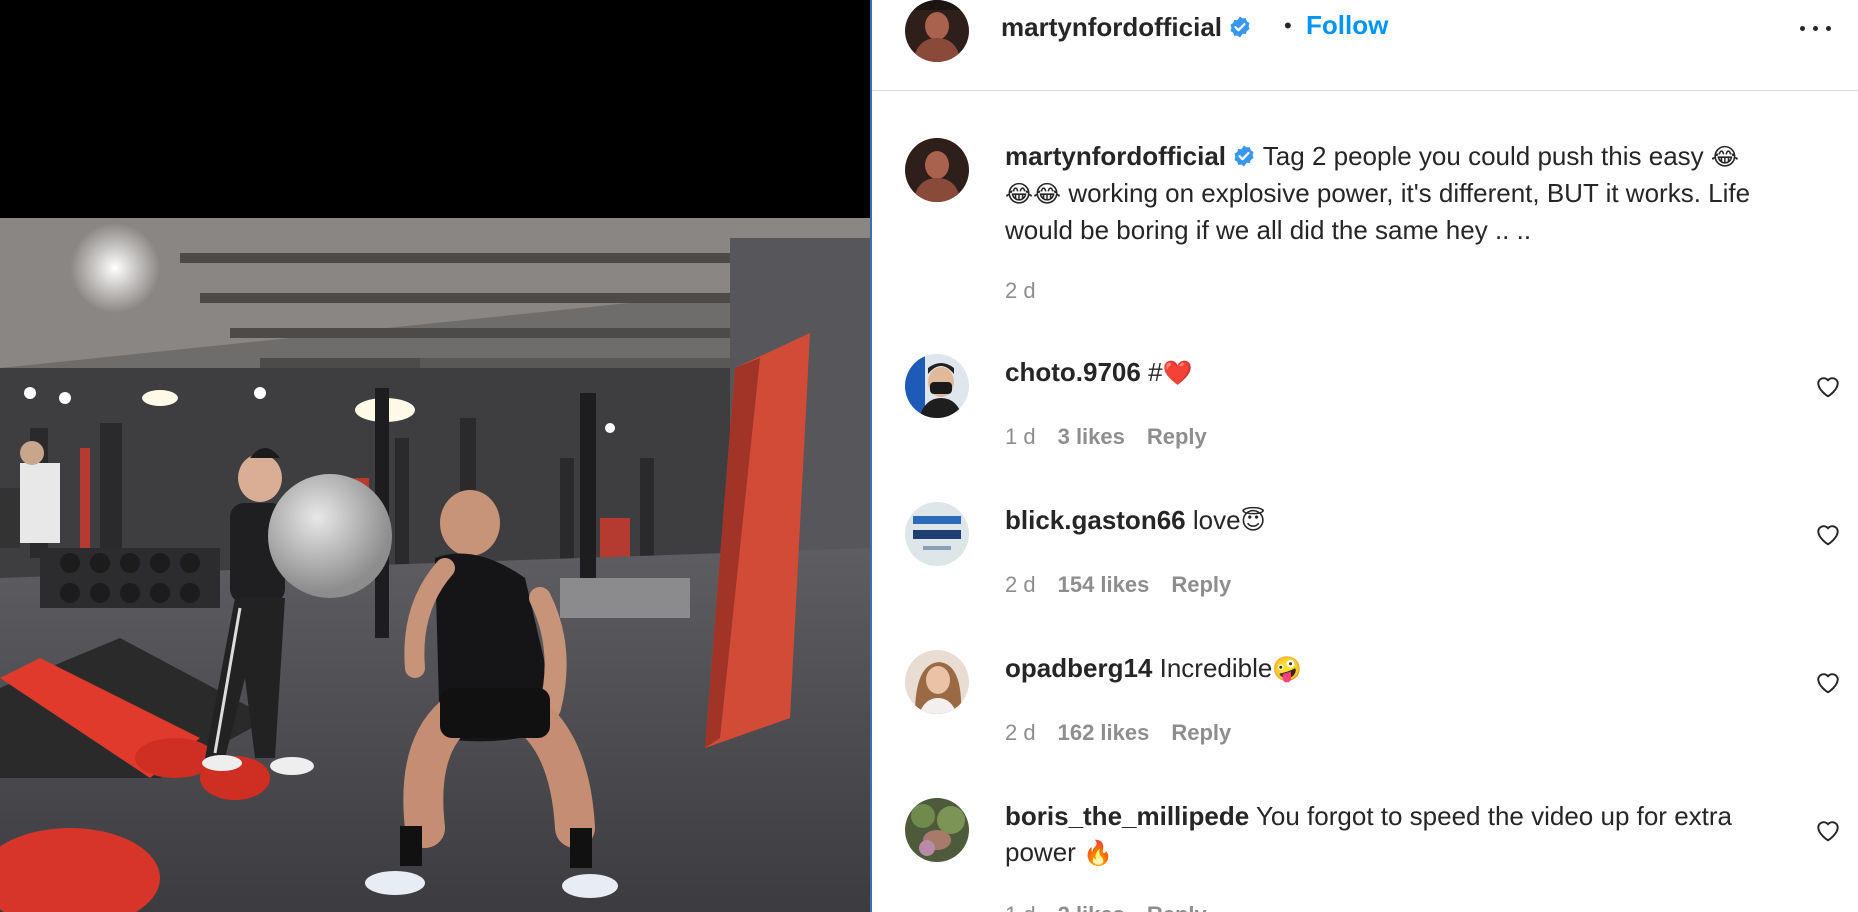 This screenshot has height=912, width=1858. Describe the element at coordinates (1365, 557) in the screenshot. I see `comment-item: blick.gaston66 love😇 2 d 154 likes Reply` at that location.